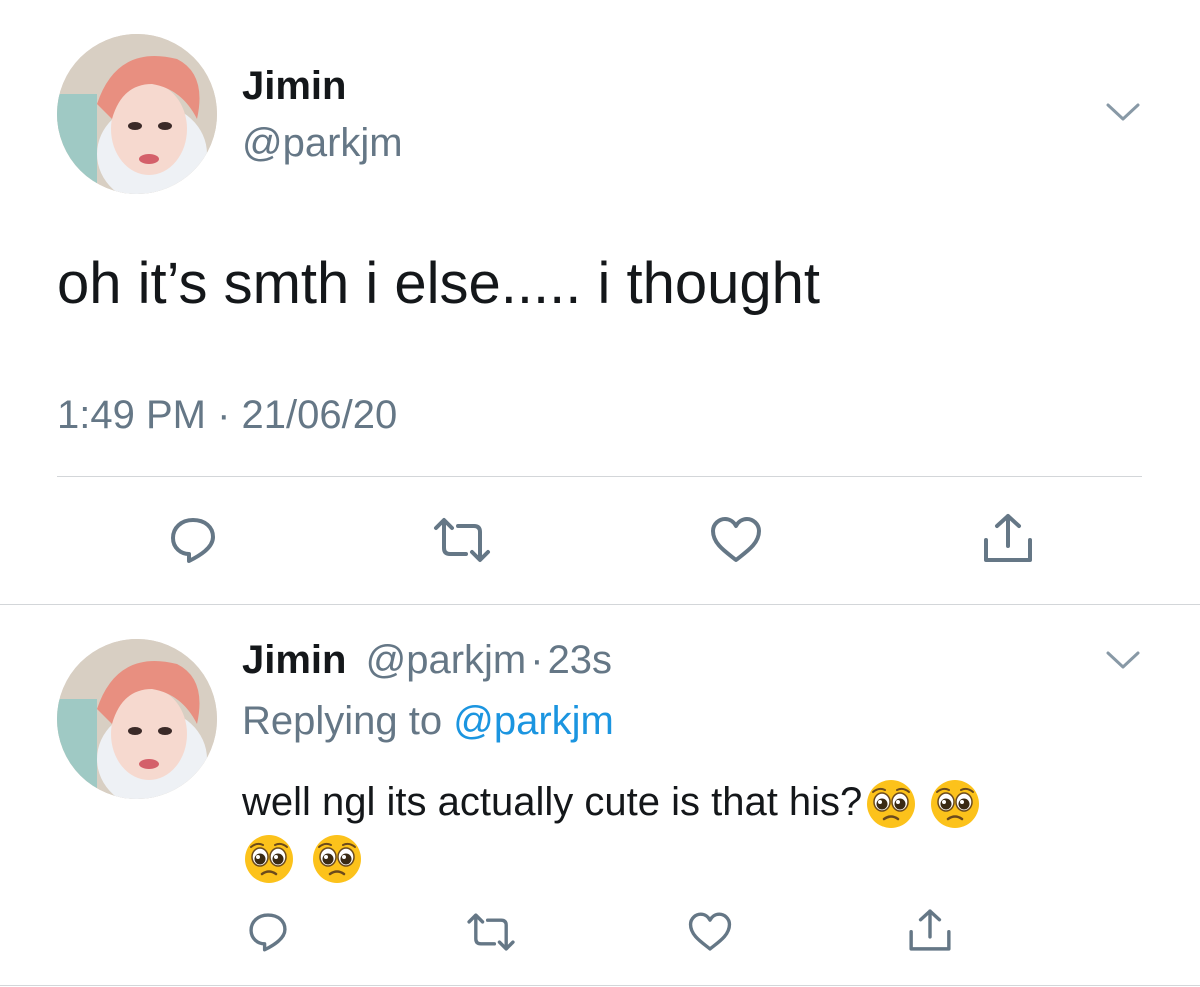  What do you see at coordinates (533, 721) in the screenshot?
I see `replying-to-handle: @parkjm` at bounding box center [533, 721].